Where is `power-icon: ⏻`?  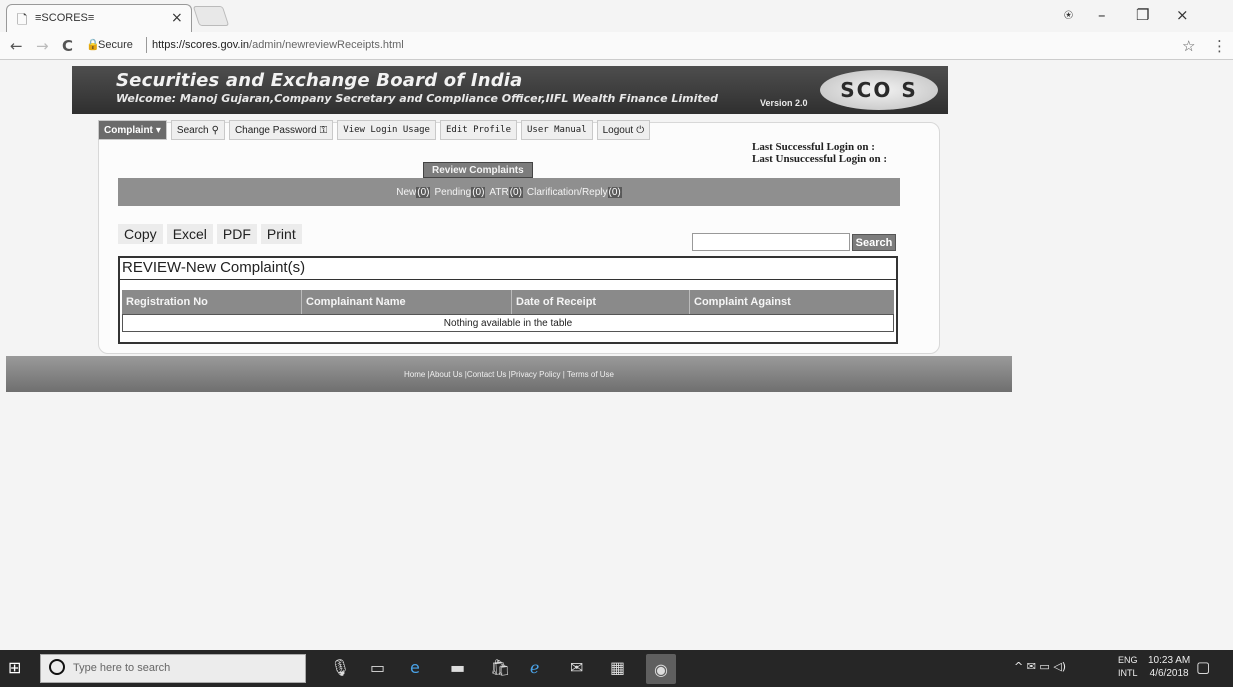 power-icon: ⏻ is located at coordinates (640, 130).